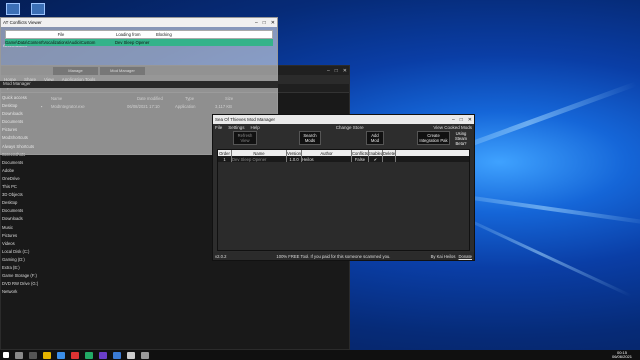  I want to click on task-view-icon, so click(33, 355).